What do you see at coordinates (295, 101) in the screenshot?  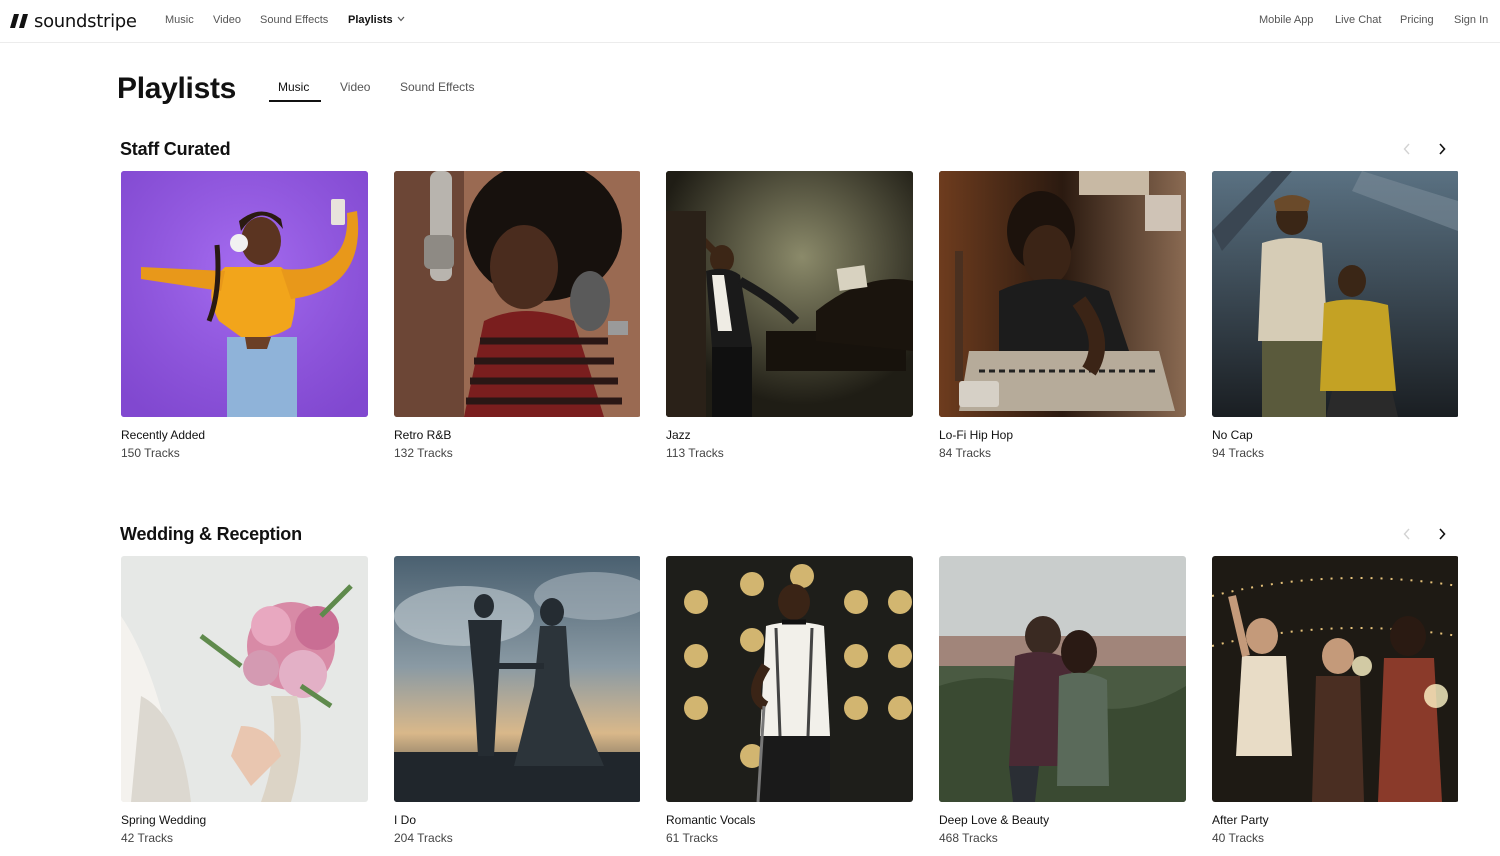 I see `active-tab-indicator` at bounding box center [295, 101].